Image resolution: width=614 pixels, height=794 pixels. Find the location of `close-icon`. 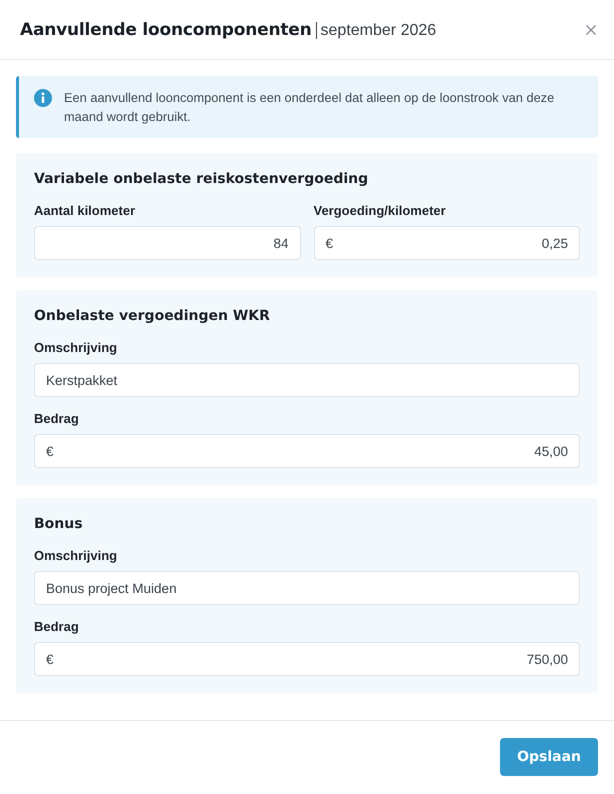

close-icon is located at coordinates (591, 29).